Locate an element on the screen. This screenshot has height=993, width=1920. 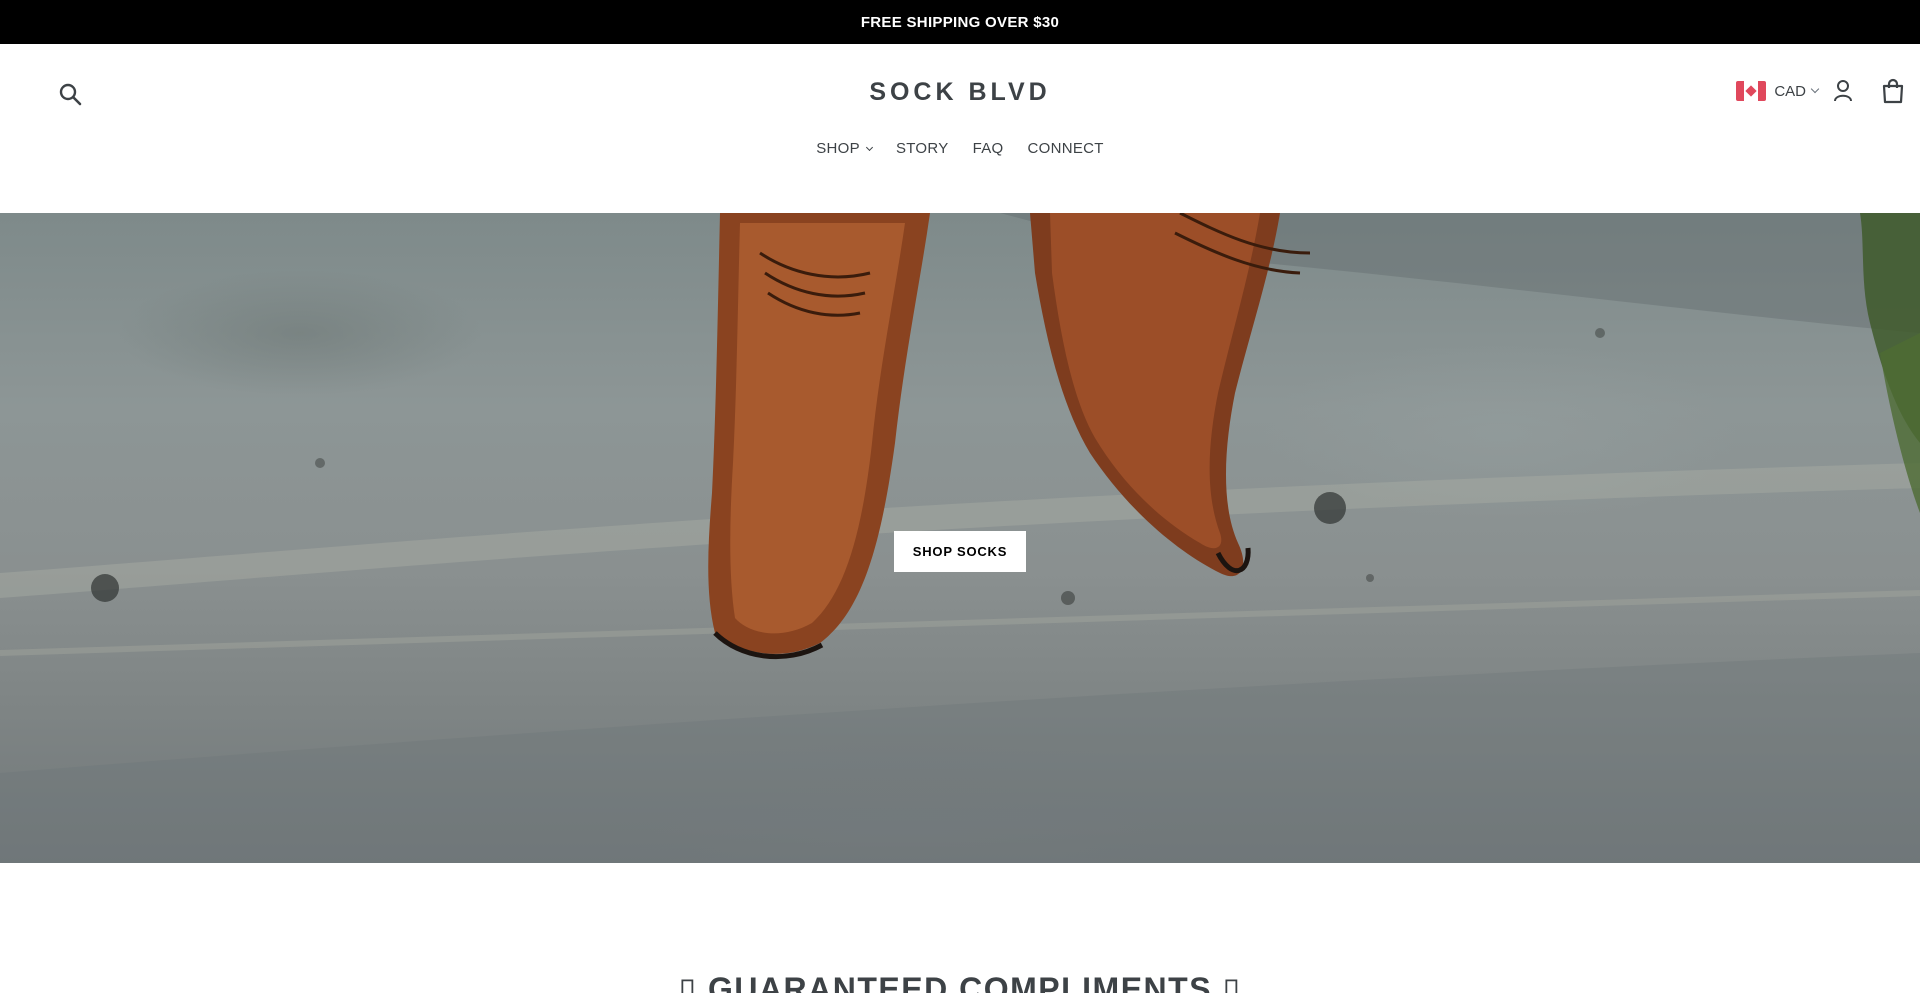
header-actions: CAD is located at coordinates (1828, 91).